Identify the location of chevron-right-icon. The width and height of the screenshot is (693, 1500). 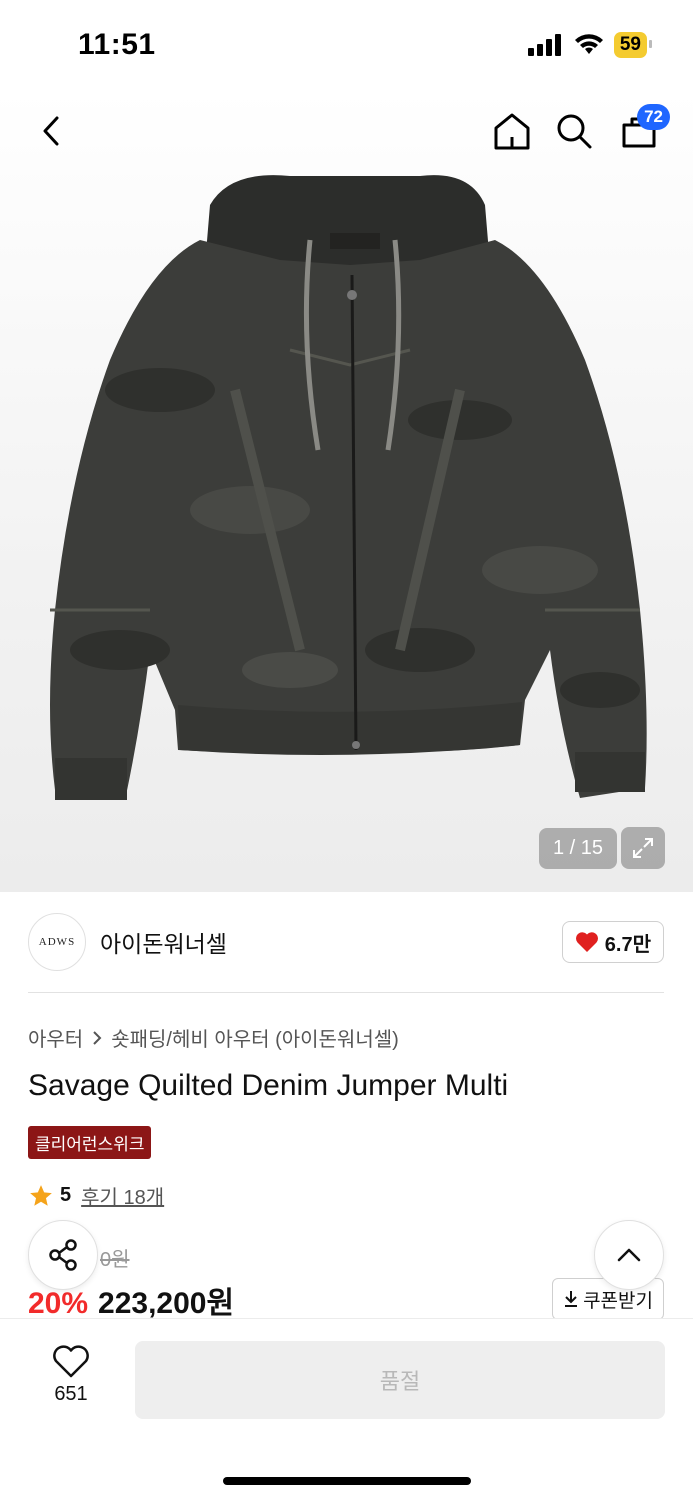
(97, 1037).